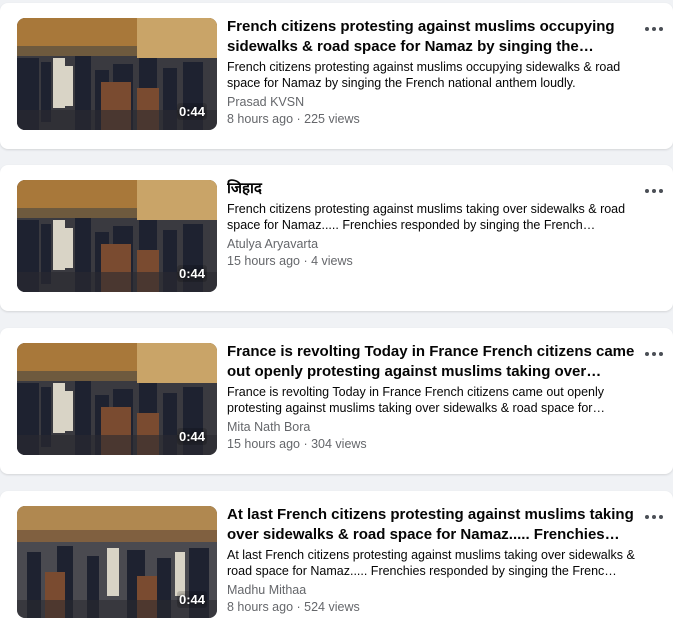  What do you see at coordinates (293, 119) in the screenshot?
I see `video-meta: 8 hours ago · 225 views` at bounding box center [293, 119].